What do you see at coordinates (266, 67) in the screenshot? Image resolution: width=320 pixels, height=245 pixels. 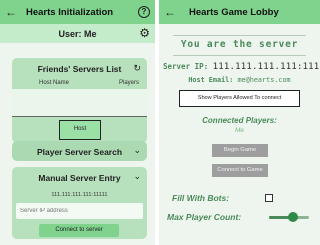 I see `server-ip-value: 111.111.111.111:11111` at bounding box center [266, 67].